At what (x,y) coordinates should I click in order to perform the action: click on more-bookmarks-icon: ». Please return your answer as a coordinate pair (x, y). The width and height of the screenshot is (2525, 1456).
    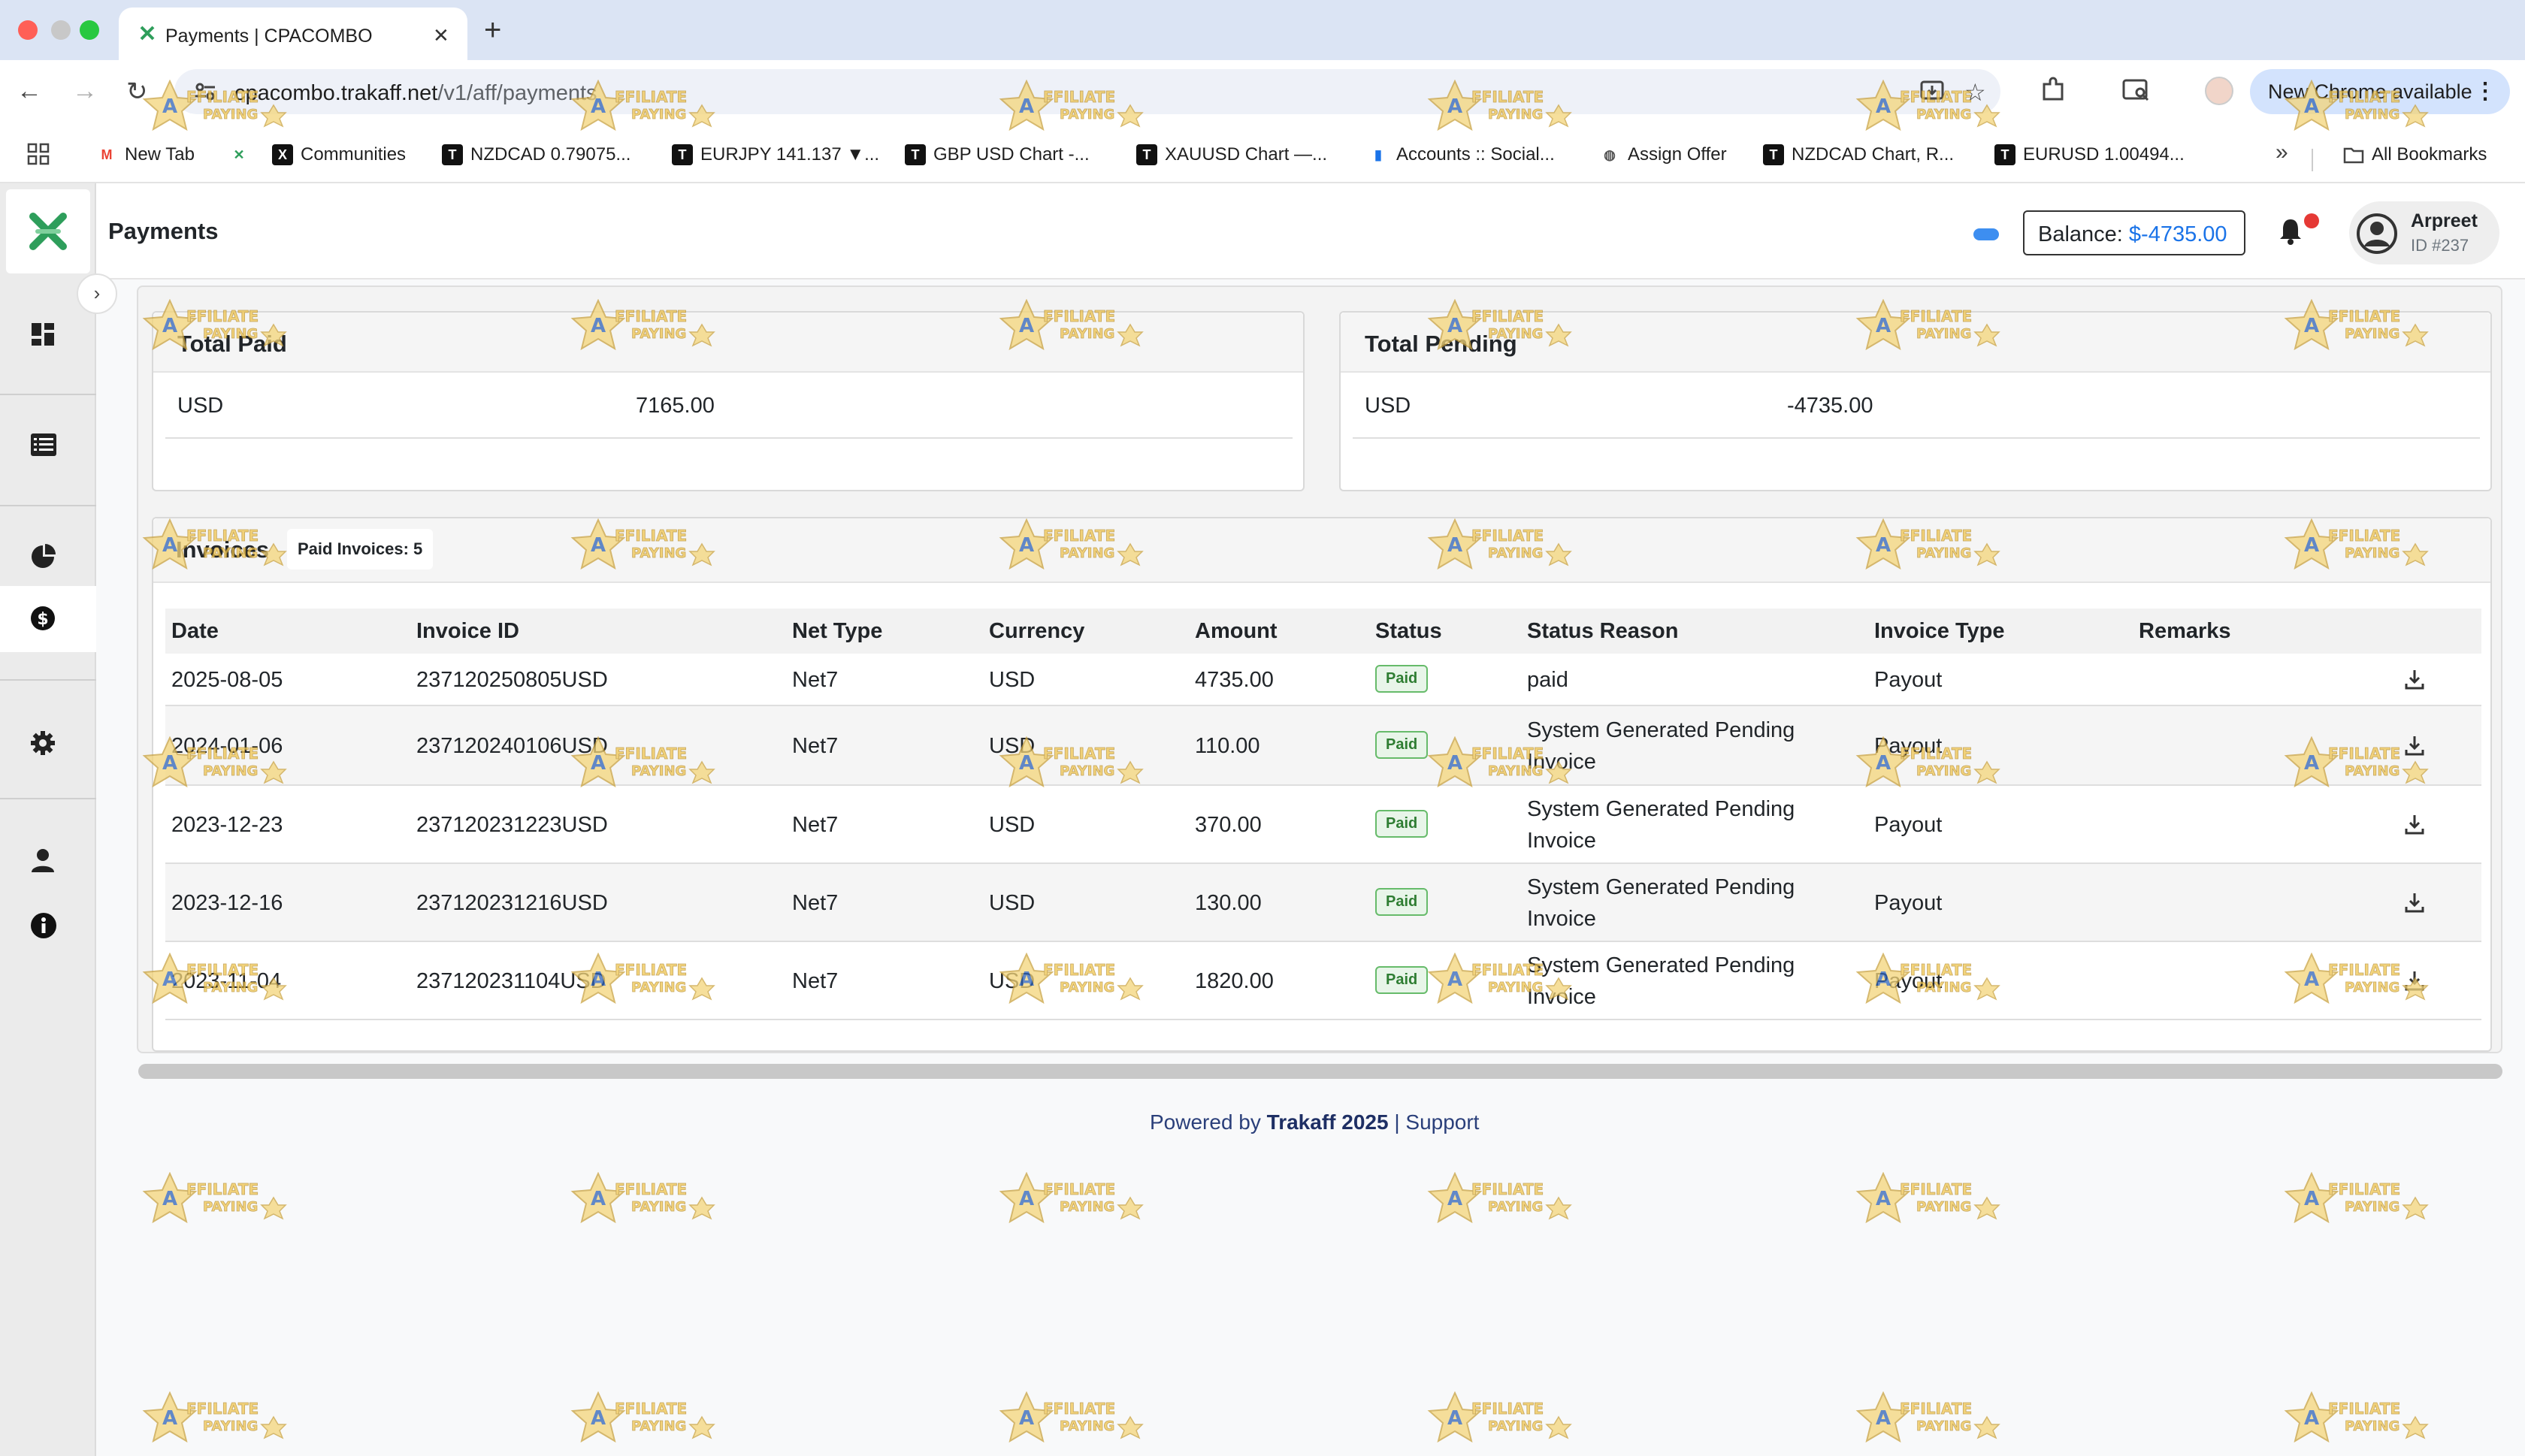
    Looking at the image, I should click on (2282, 152).